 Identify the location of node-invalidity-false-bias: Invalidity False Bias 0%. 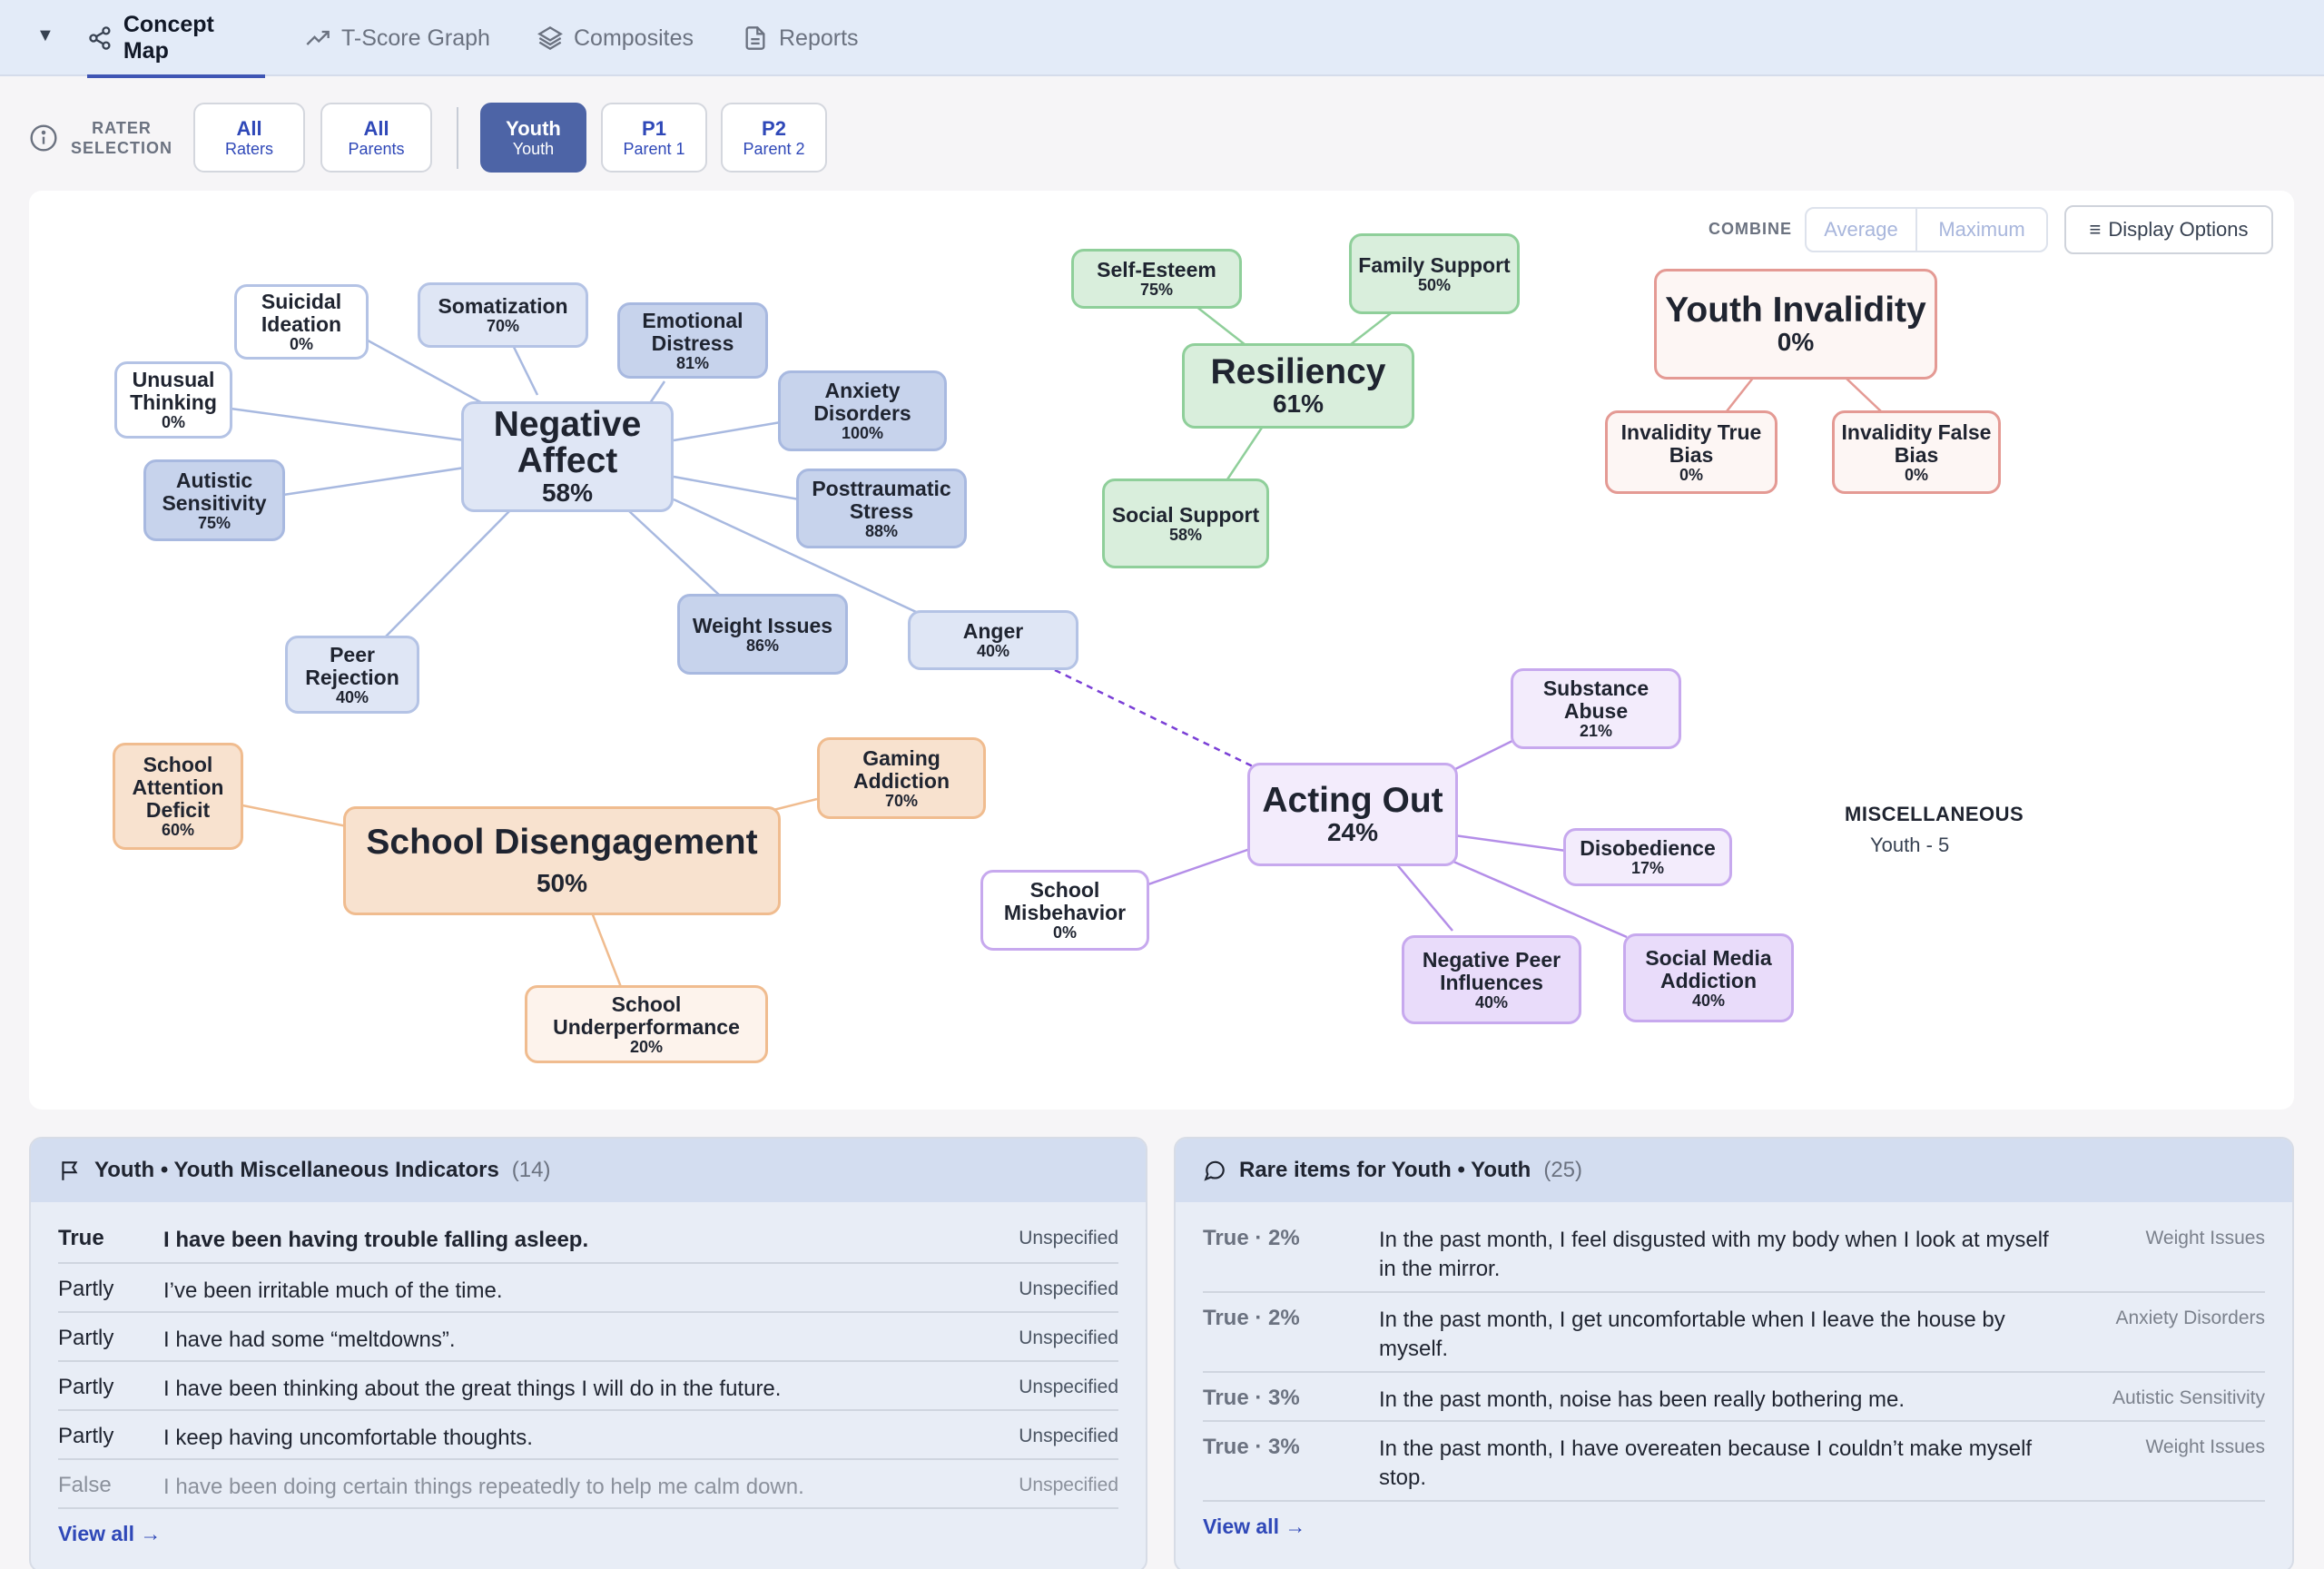
(1916, 452).